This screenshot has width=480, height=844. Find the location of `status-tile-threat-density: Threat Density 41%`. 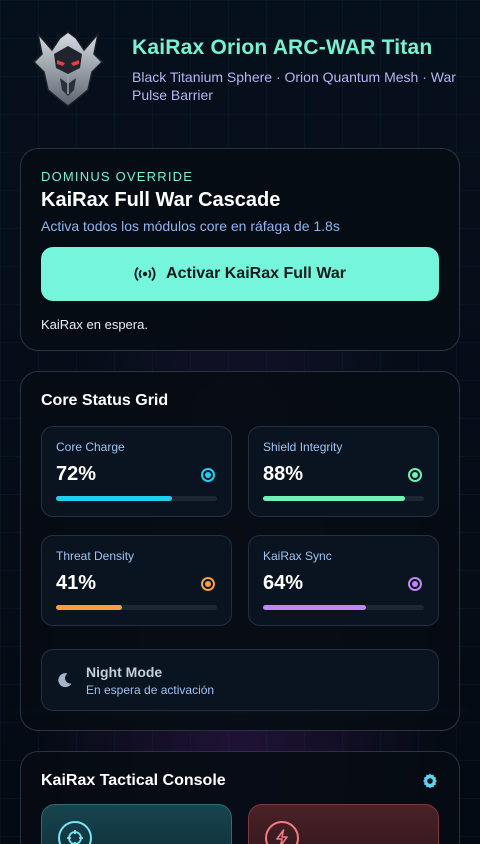

status-tile-threat-density: Threat Density 41% is located at coordinates (136, 580).